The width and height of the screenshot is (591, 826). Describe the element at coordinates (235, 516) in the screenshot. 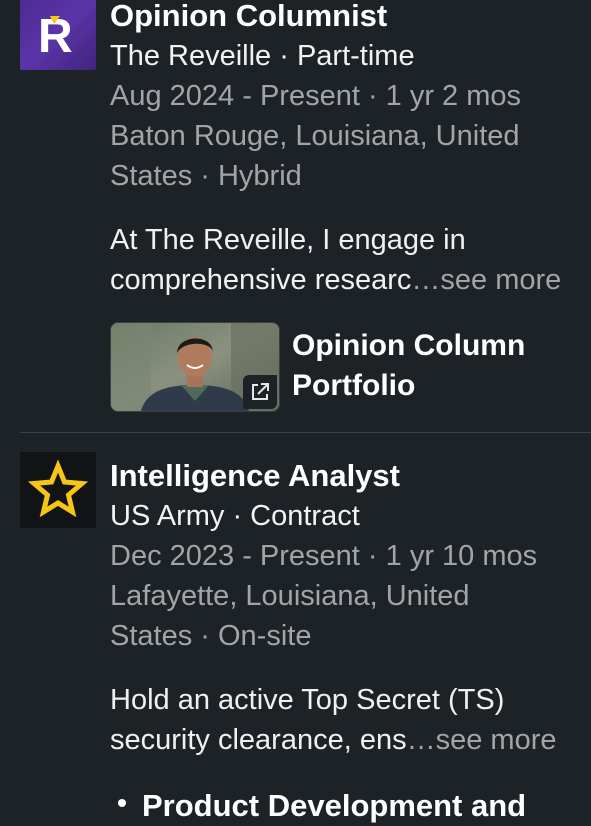

I see `company-line: US Army · Contract` at that location.